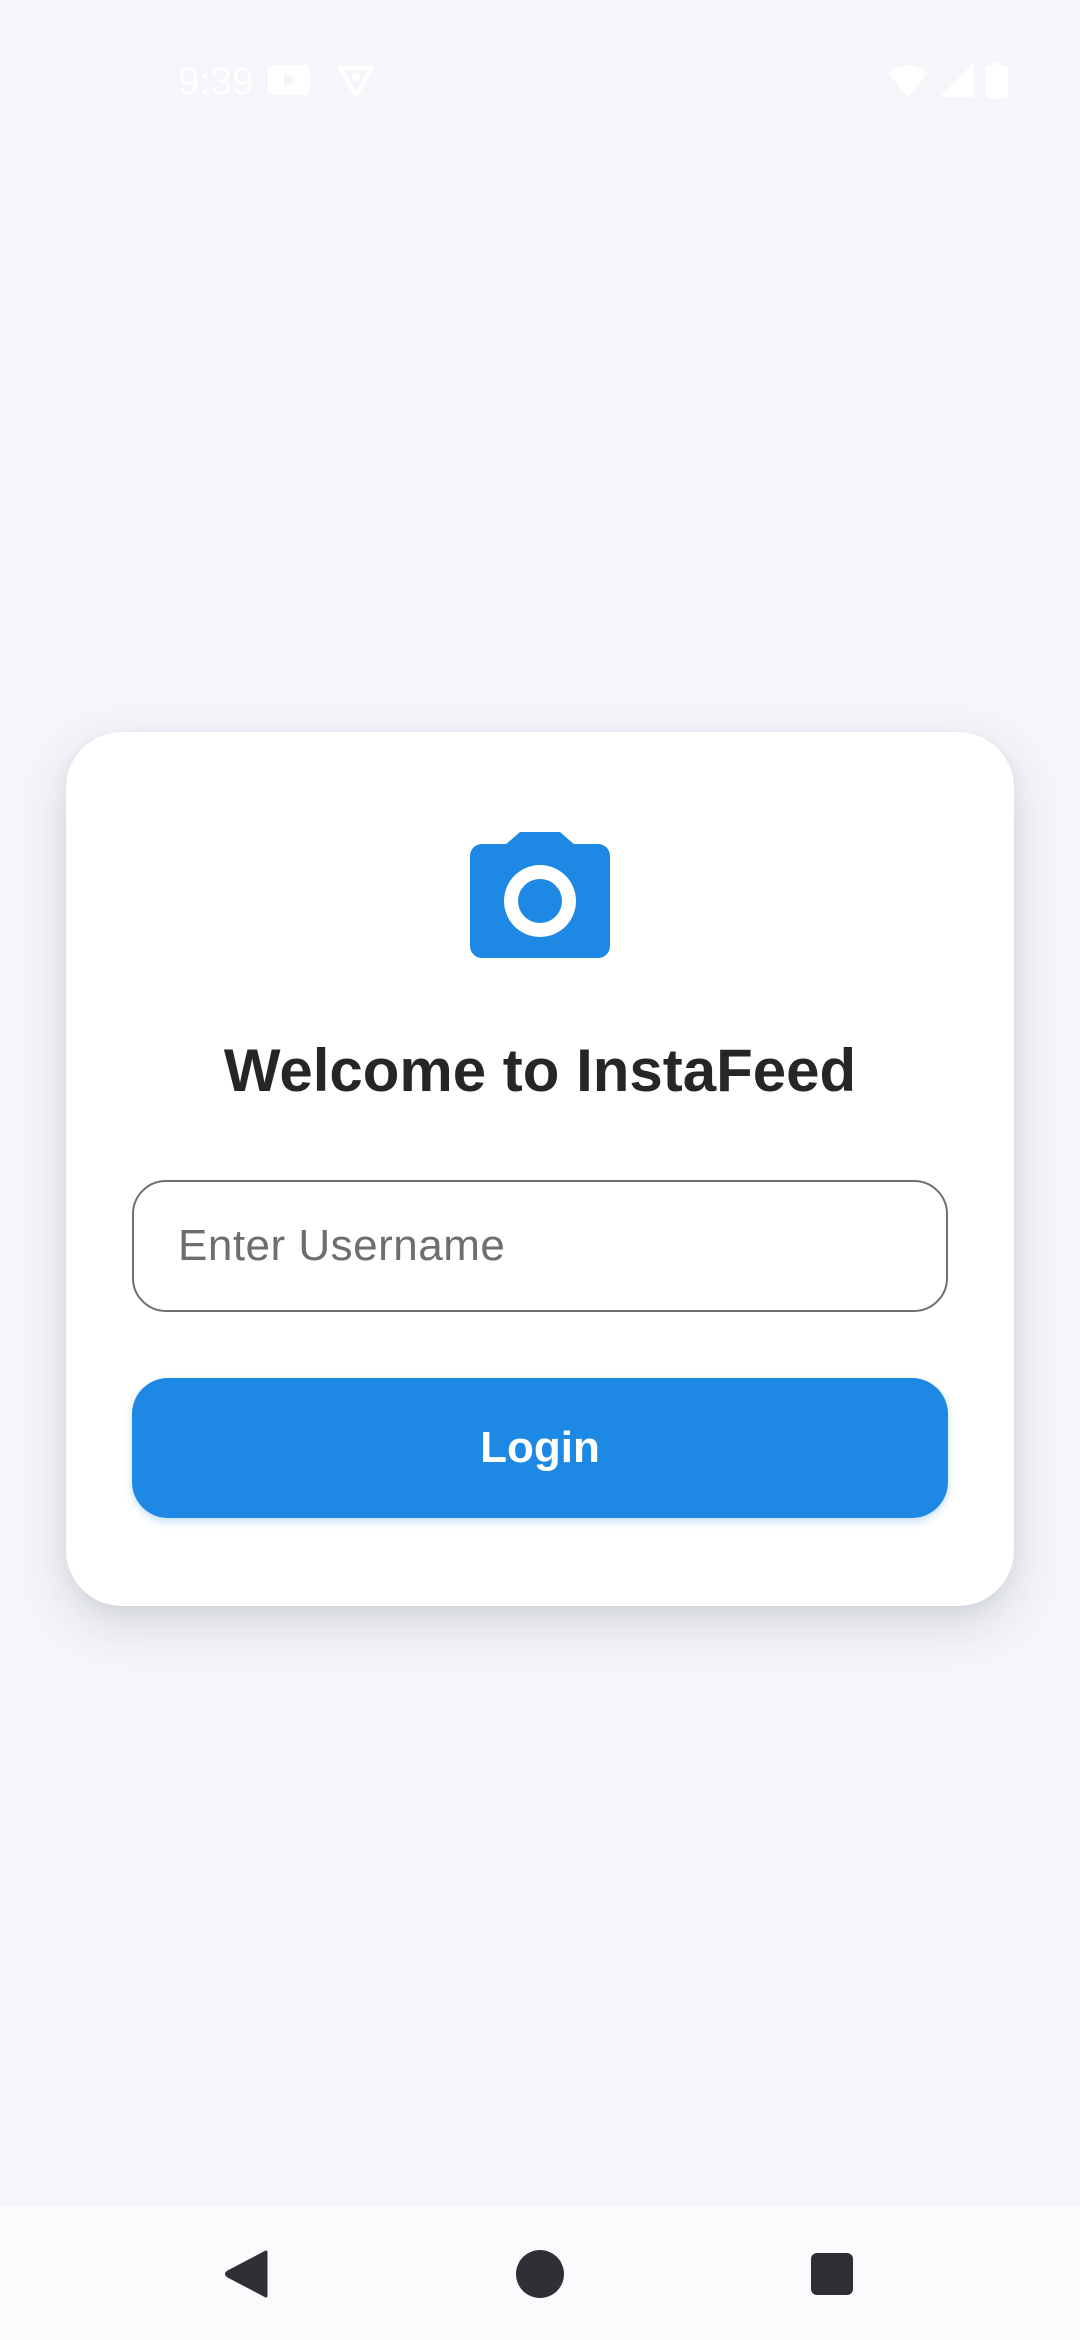 The width and height of the screenshot is (1080, 2340). What do you see at coordinates (957, 82) in the screenshot?
I see `cellular-signal-icon` at bounding box center [957, 82].